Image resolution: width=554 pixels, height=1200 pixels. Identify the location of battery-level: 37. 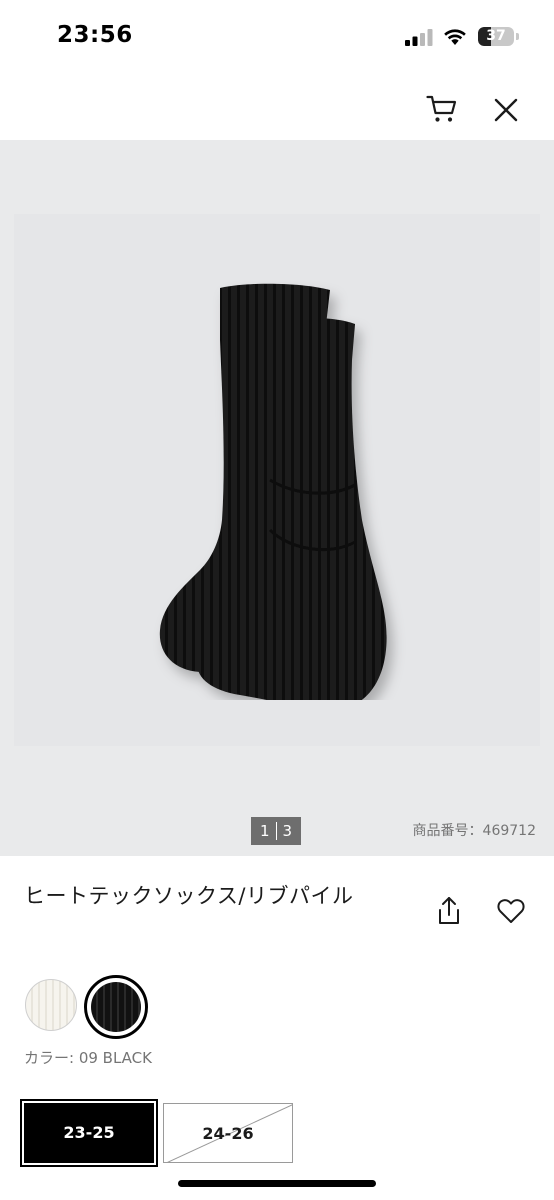
(496, 36).